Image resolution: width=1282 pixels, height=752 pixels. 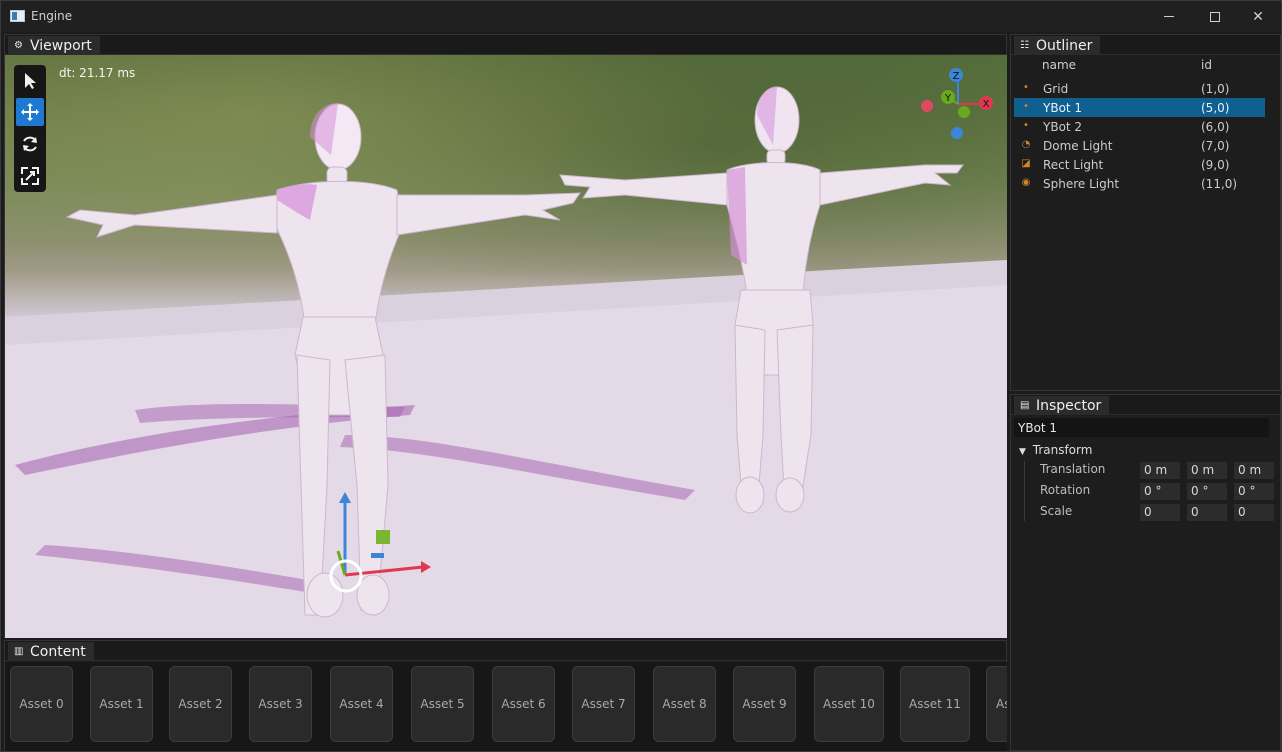 What do you see at coordinates (764, 704) in the screenshot?
I see `asset-tile: Asset 9` at bounding box center [764, 704].